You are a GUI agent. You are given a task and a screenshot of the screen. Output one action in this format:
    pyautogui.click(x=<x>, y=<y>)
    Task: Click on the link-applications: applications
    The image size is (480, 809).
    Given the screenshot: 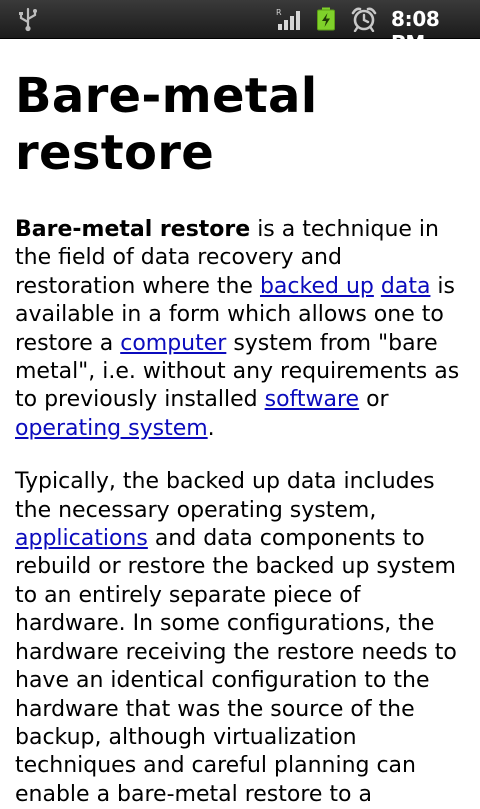 What is the action you would take?
    pyautogui.click(x=81, y=538)
    